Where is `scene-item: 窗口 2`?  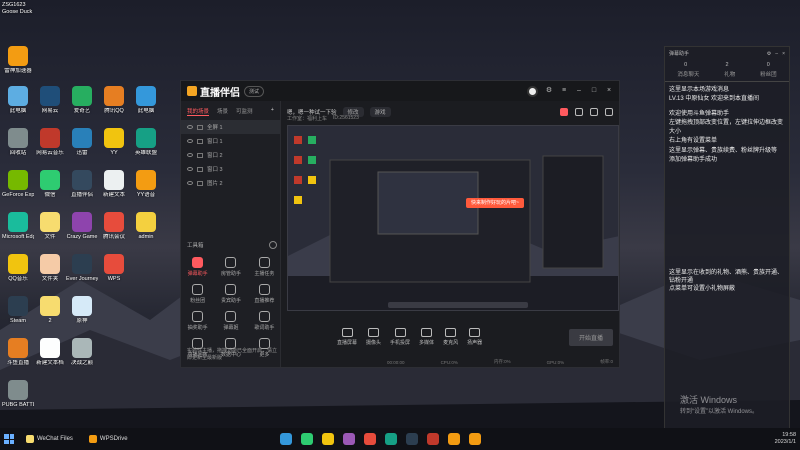
scene-item: 窗口 2 is located at coordinates (230, 155).